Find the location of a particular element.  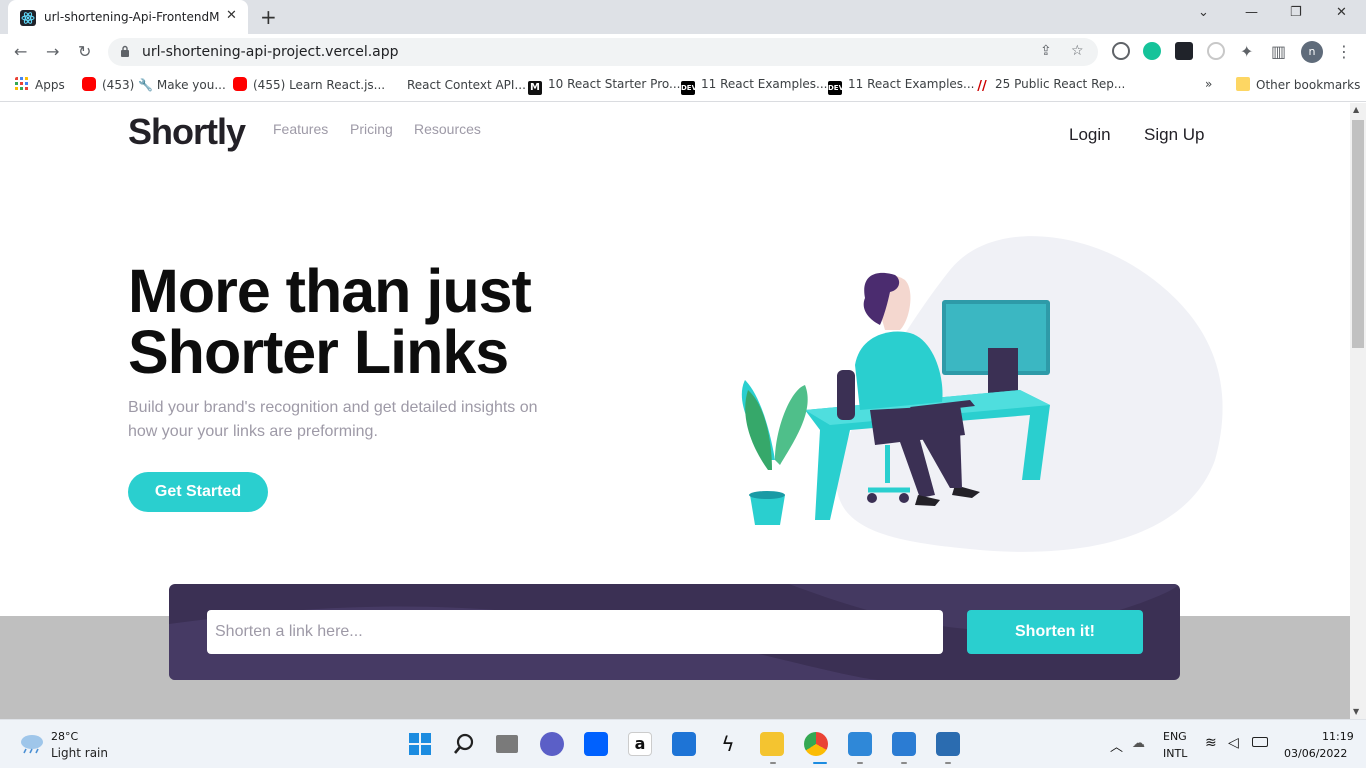

restore-window-button: ❐ is located at coordinates (1296, 12).